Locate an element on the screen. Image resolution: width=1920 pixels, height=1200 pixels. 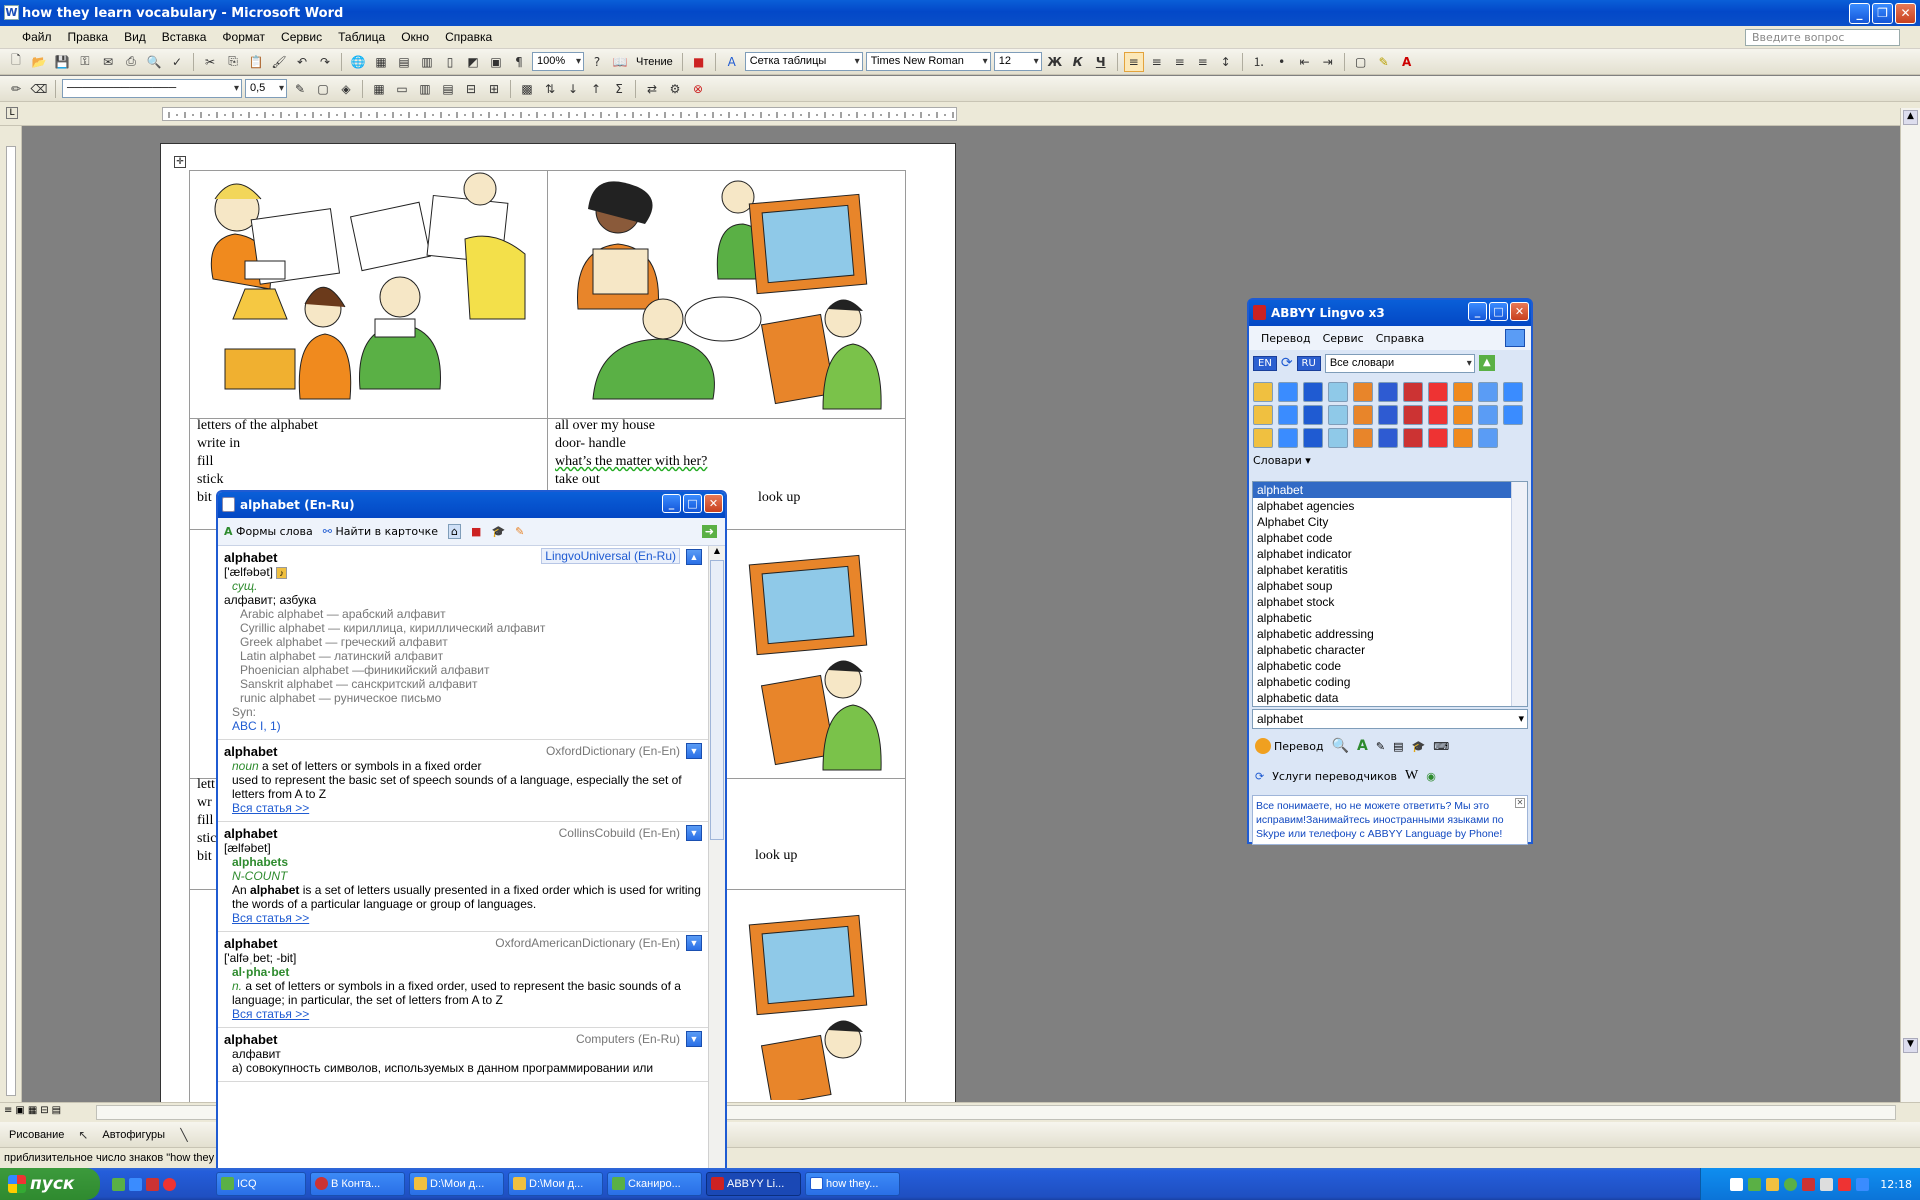
redo-icon: ↷ is located at coordinates (325, 62).